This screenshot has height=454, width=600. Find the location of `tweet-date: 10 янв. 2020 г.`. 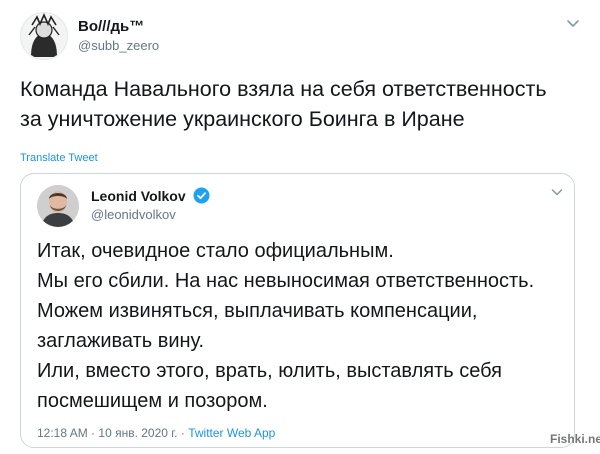

tweet-date: 10 янв. 2020 г. is located at coordinates (137, 433).